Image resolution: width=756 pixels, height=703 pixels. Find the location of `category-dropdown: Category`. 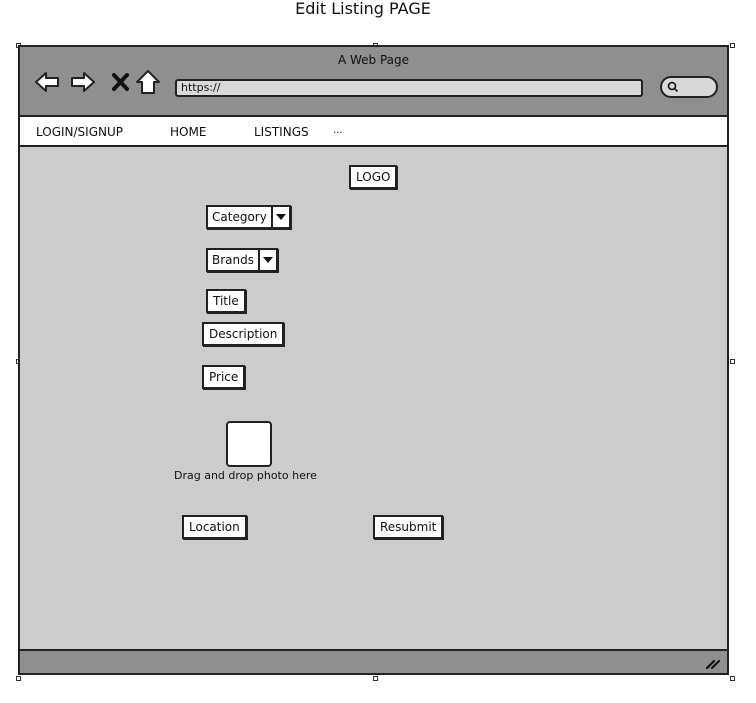

category-dropdown: Category is located at coordinates (248, 217).